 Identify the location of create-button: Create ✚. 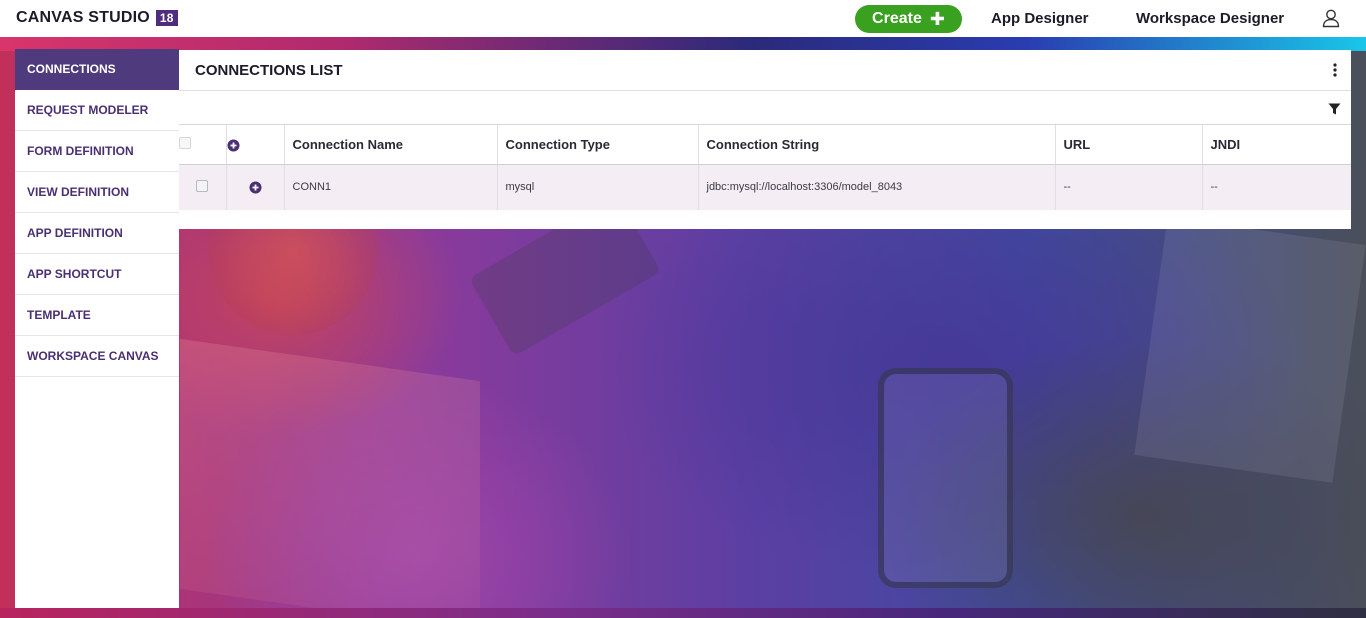
(908, 19).